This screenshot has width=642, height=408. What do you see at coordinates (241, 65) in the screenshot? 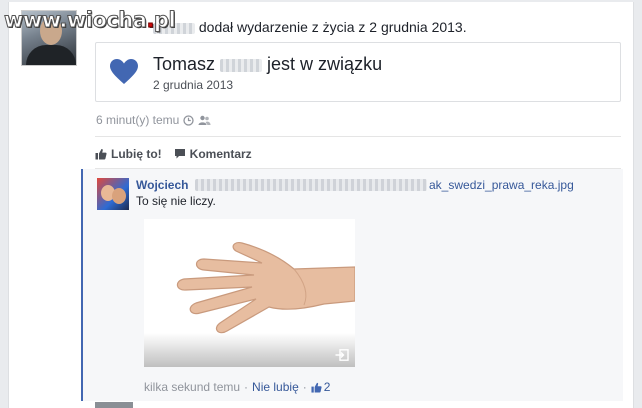
I see `blurred-surname` at bounding box center [241, 65].